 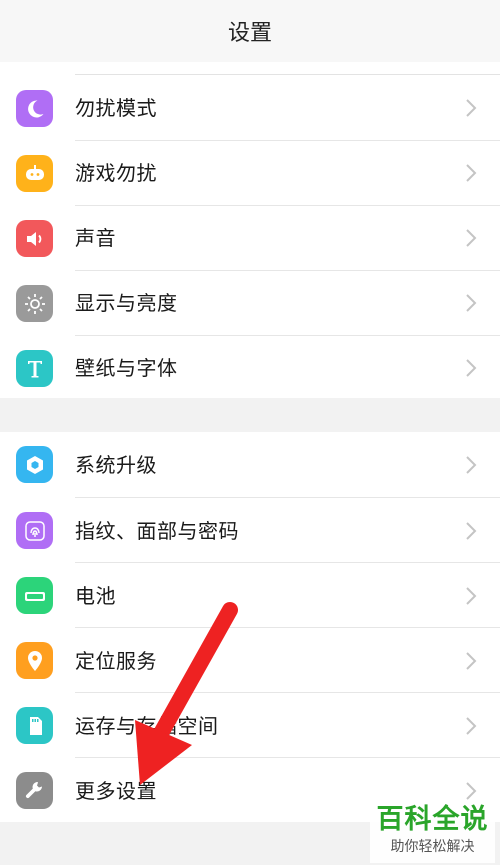 What do you see at coordinates (147, 726) in the screenshot?
I see `settings-item-label: 运存与存储空间` at bounding box center [147, 726].